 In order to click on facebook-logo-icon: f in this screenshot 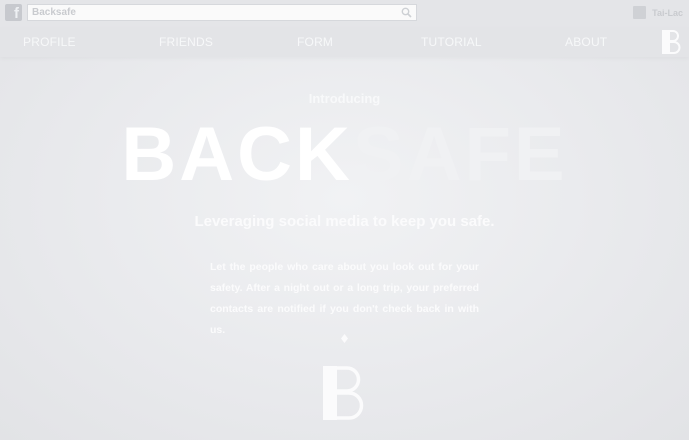, I will do `click(13, 12)`.